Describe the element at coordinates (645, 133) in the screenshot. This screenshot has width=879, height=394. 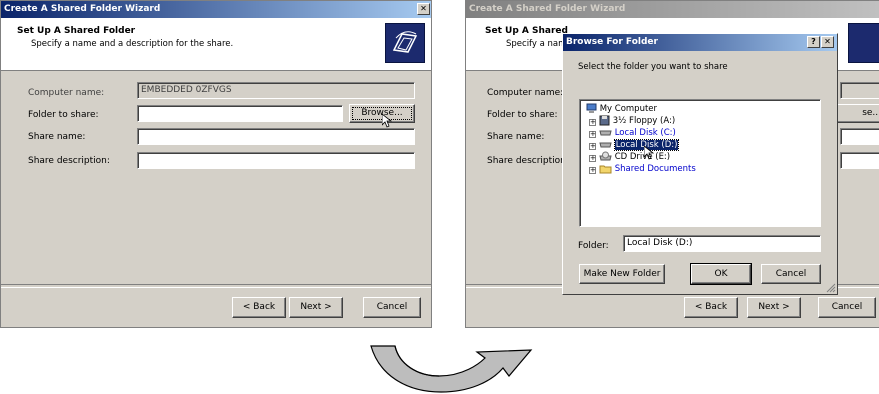
I see `tree-item-label: Local Disk (C:)` at that location.